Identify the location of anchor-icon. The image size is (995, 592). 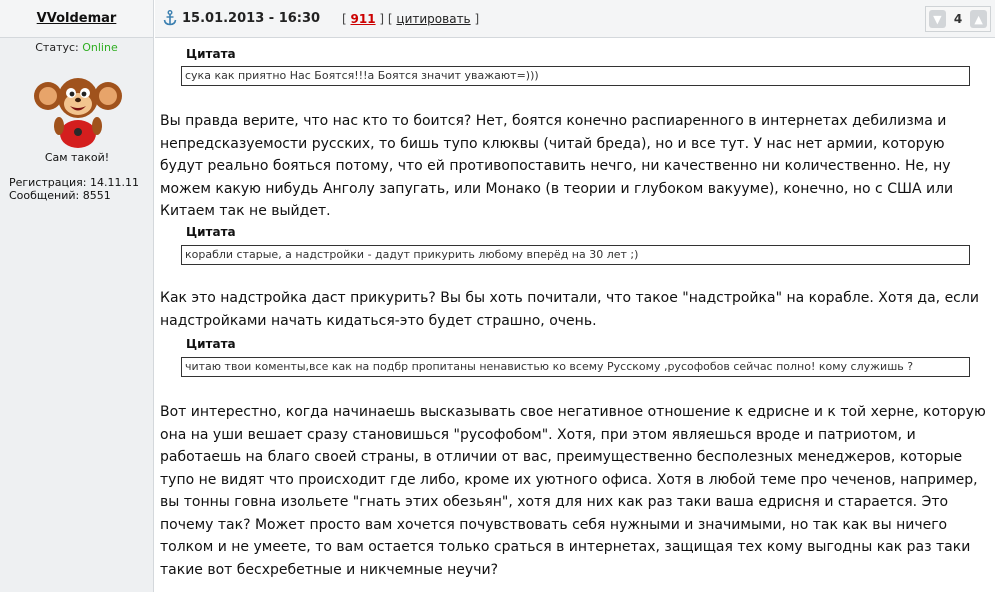
(170, 18).